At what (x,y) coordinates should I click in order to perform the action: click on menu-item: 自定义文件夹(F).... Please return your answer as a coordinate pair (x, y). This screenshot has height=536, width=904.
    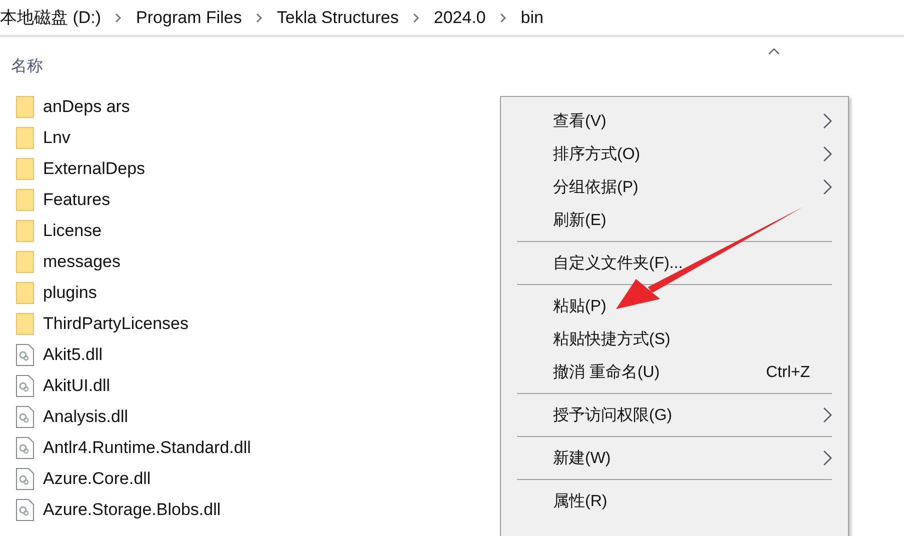
    Looking at the image, I should click on (674, 263).